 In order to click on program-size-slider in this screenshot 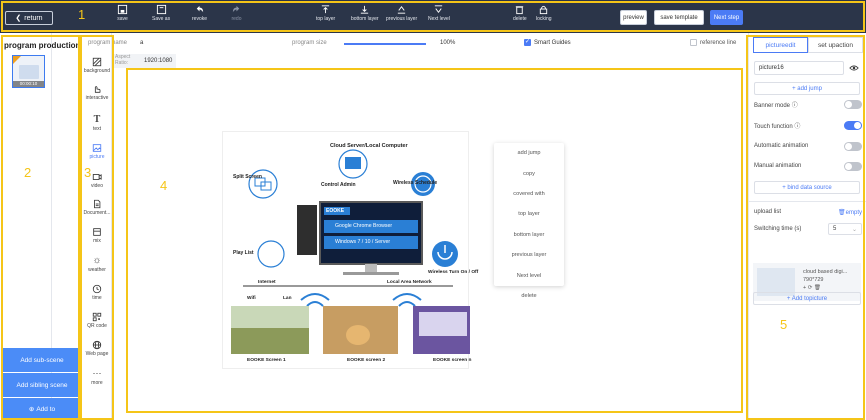, I will do `click(385, 44)`.